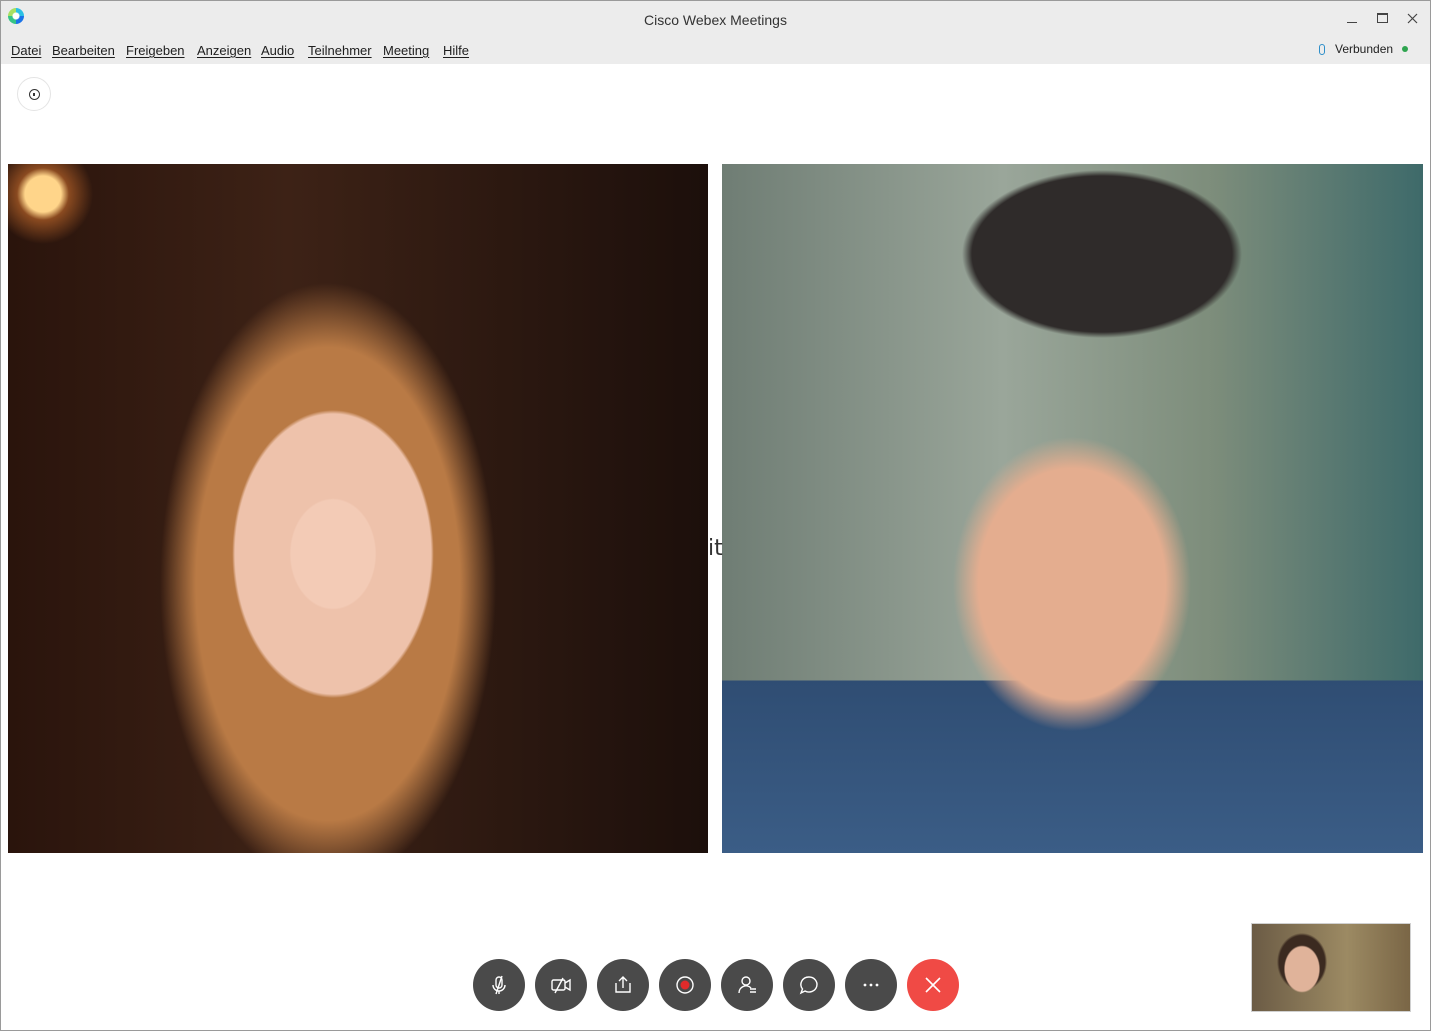 The height and width of the screenshot is (1031, 1431). What do you see at coordinates (456, 50) in the screenshot?
I see `menu-hilfe: Hilfe` at bounding box center [456, 50].